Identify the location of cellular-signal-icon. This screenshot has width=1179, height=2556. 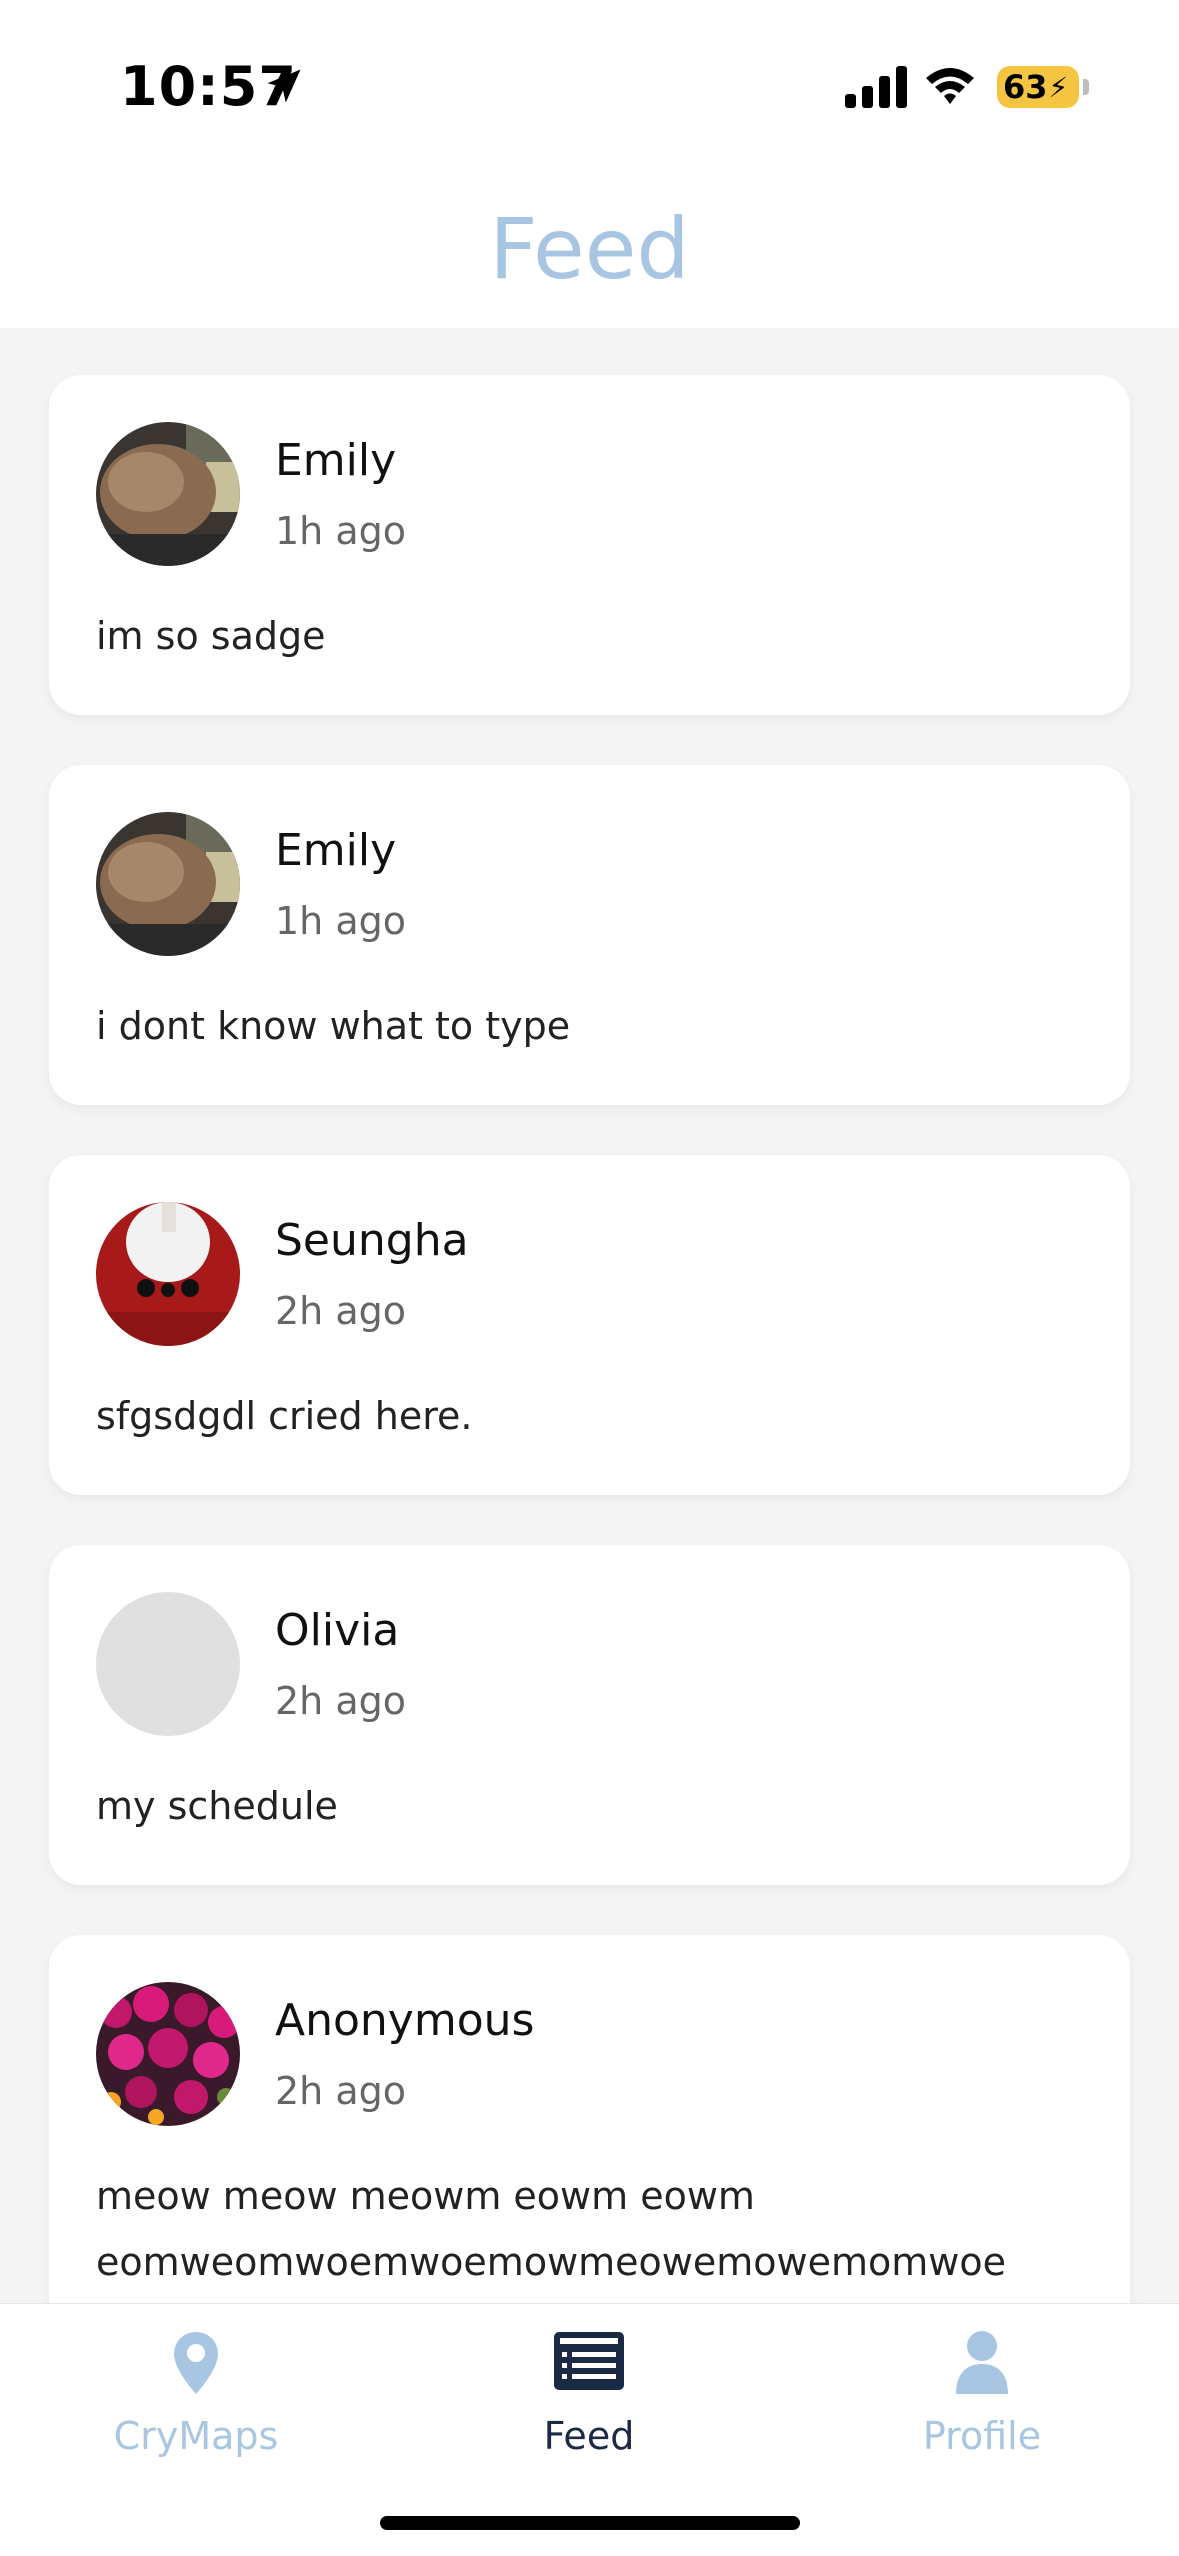
(876, 87).